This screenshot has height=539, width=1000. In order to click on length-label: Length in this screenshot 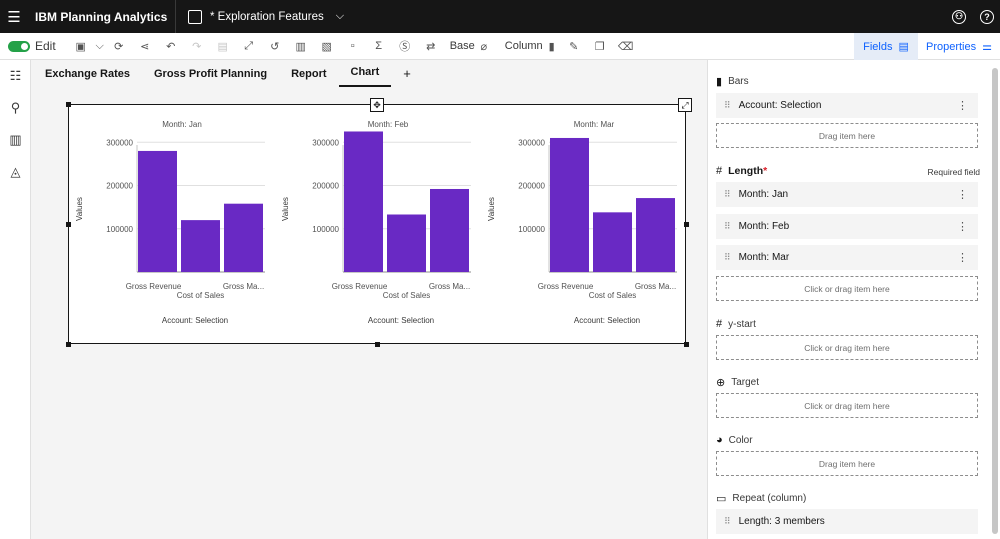, I will do `click(746, 171)`.